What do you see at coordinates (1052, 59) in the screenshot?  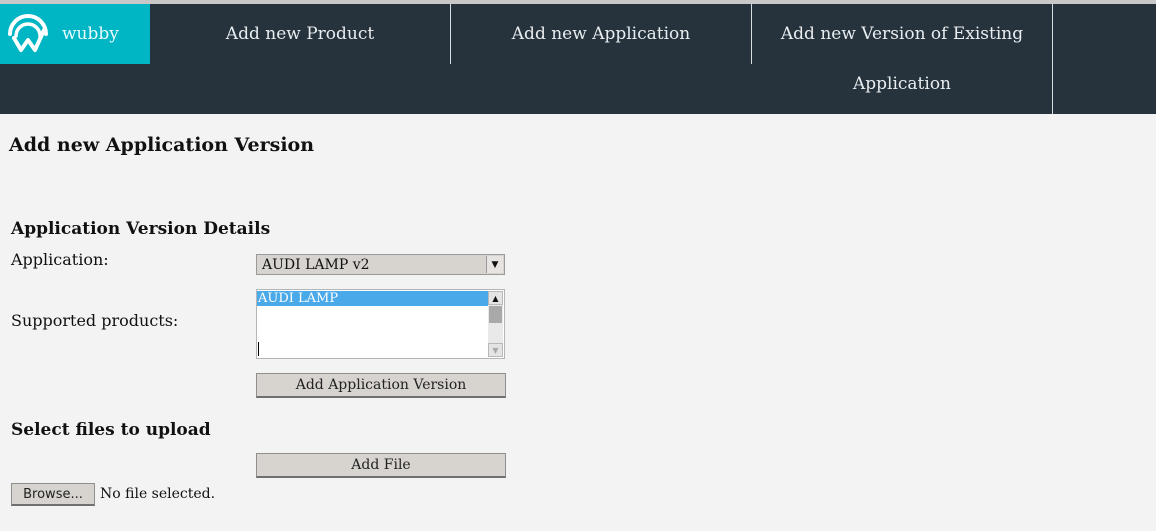 I see `nav-divider` at bounding box center [1052, 59].